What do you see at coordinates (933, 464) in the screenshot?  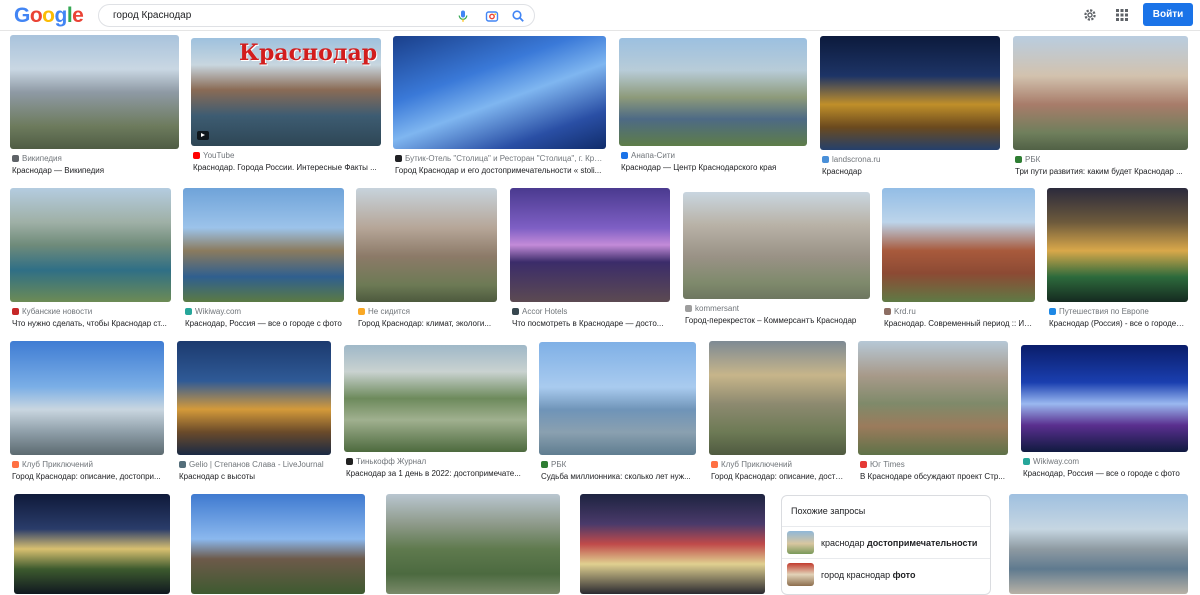 I see `result-source: Юг Times` at bounding box center [933, 464].